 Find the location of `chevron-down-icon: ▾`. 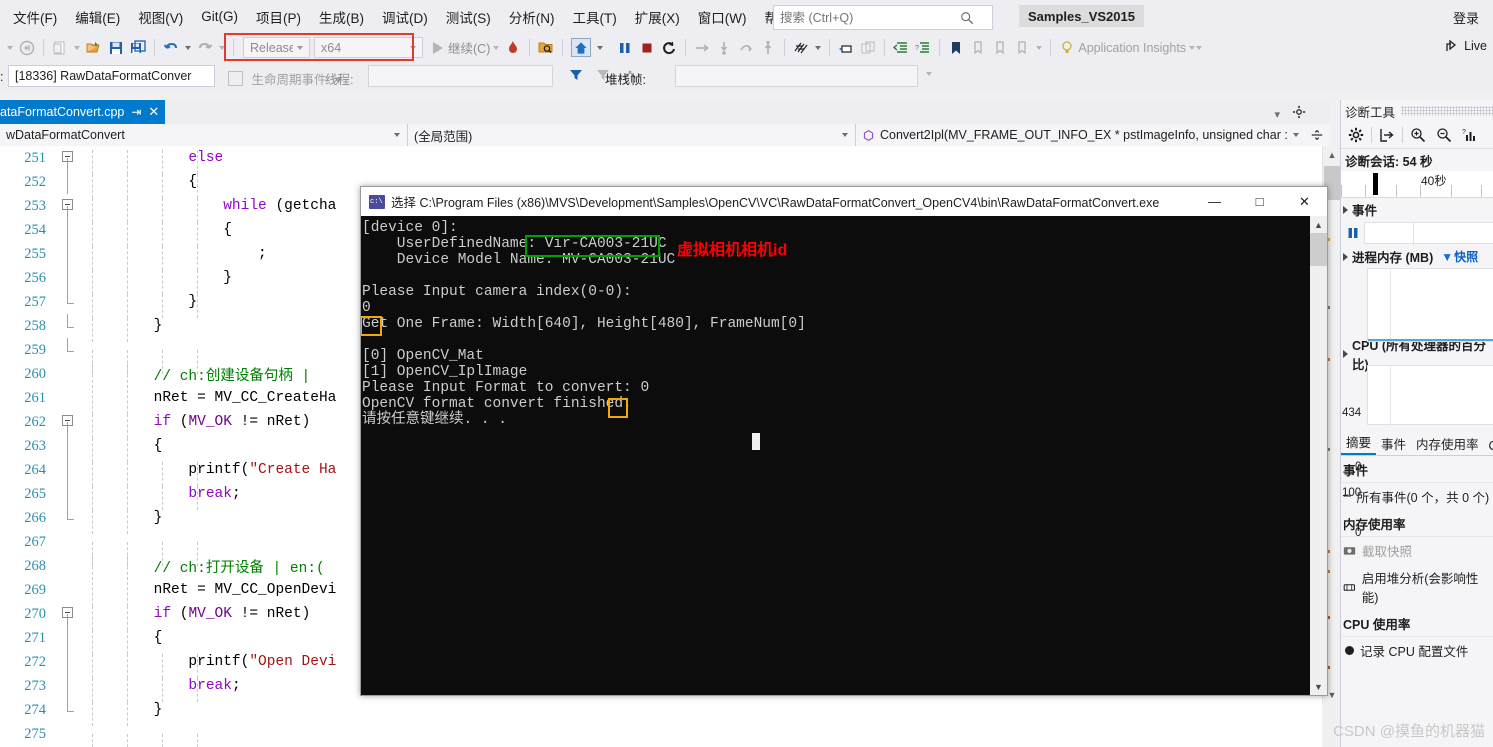

chevron-down-icon: ▾ is located at coordinates (1277, 114).